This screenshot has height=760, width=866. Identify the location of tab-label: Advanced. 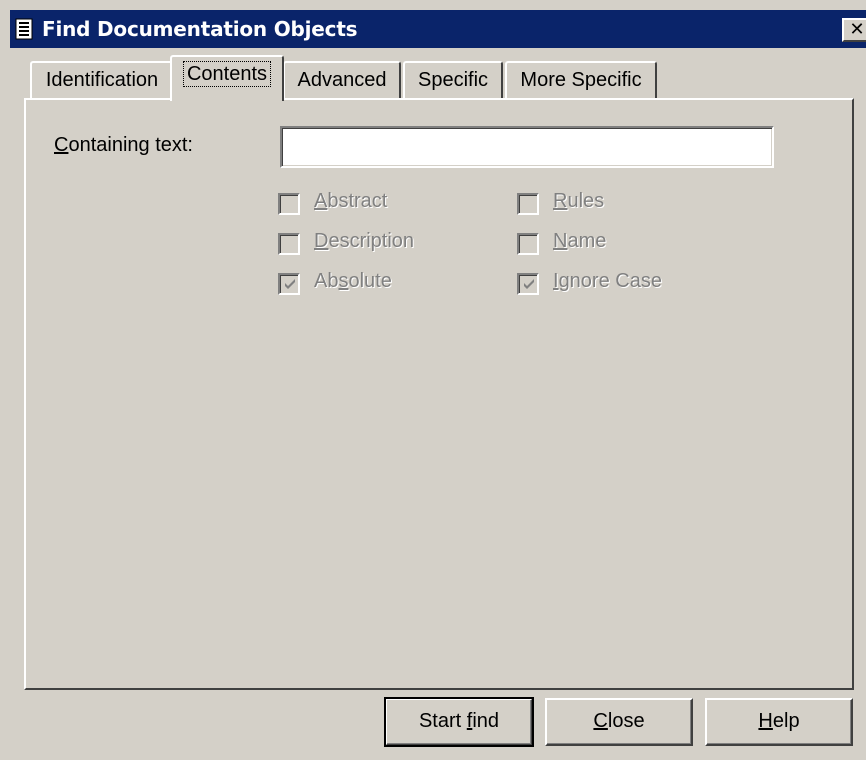
(342, 80).